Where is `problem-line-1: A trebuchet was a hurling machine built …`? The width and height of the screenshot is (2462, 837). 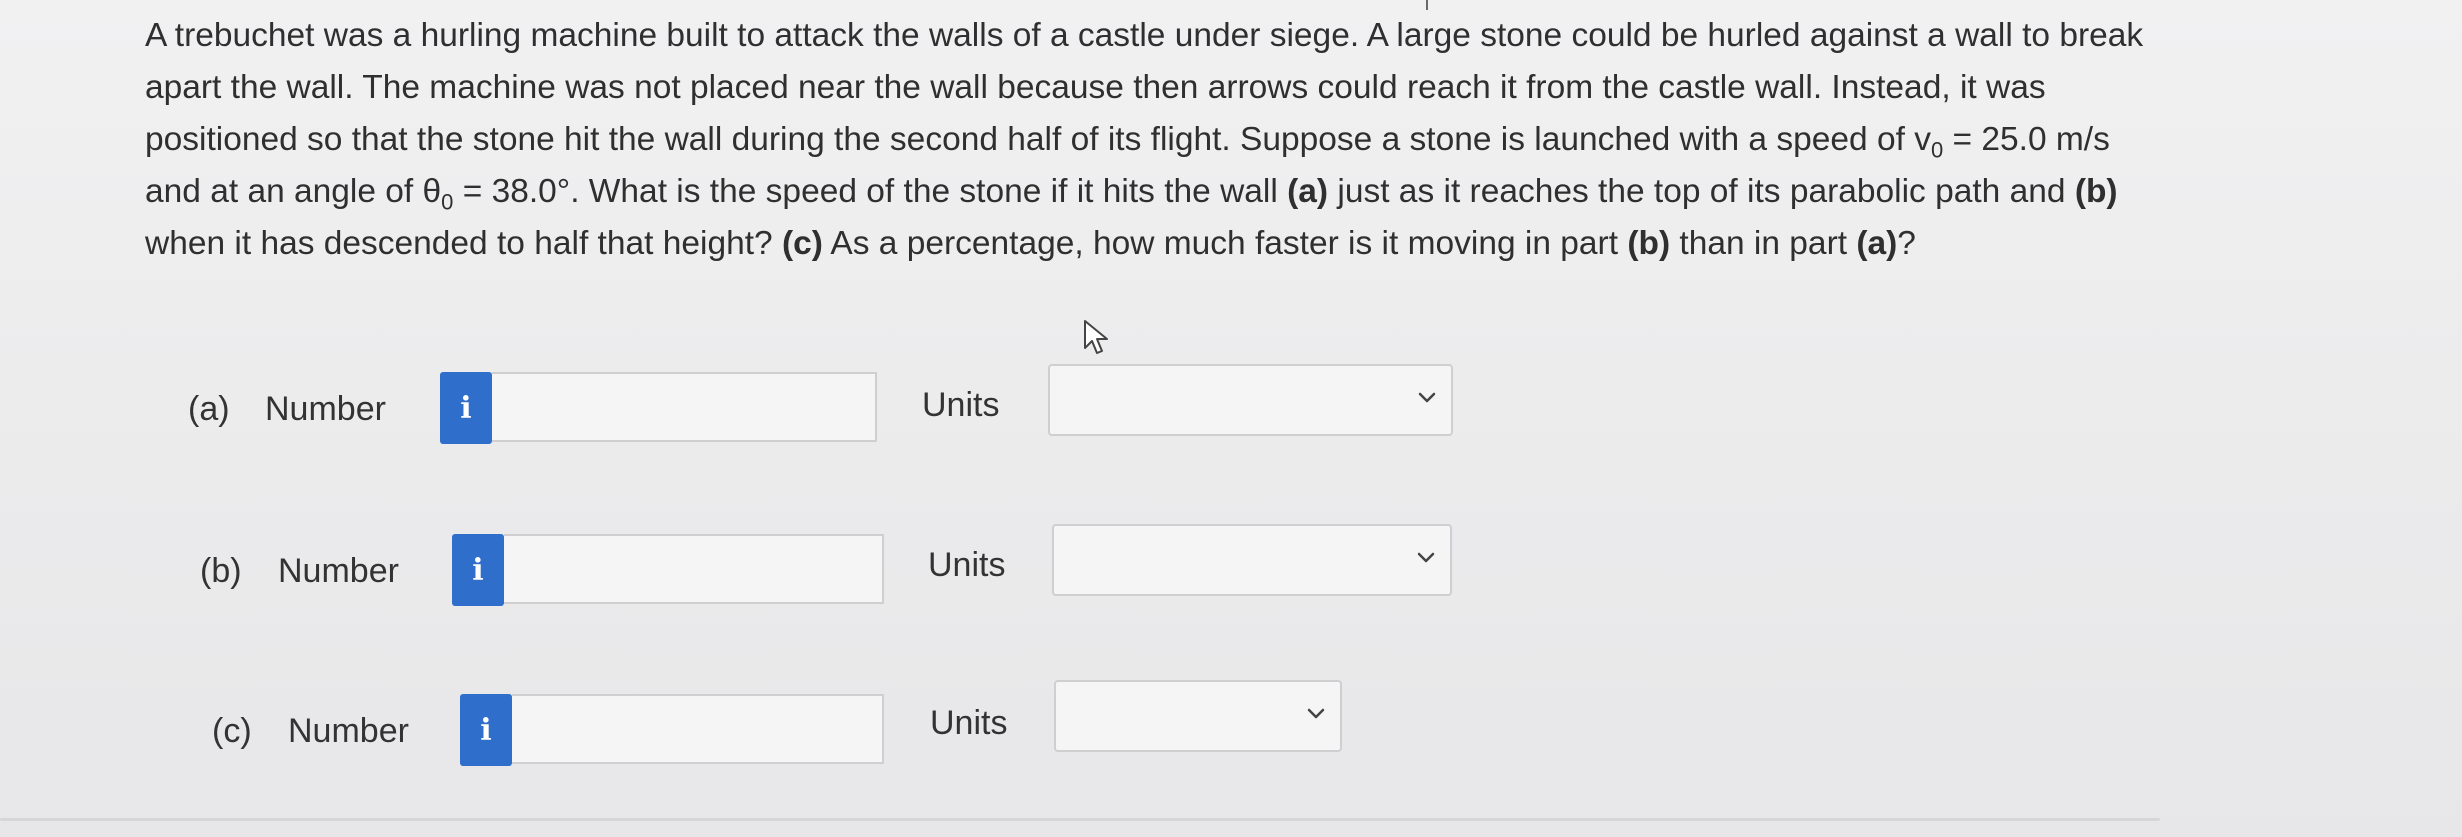 problem-line-1: A trebuchet was a hurling machine built … is located at coordinates (1144, 35).